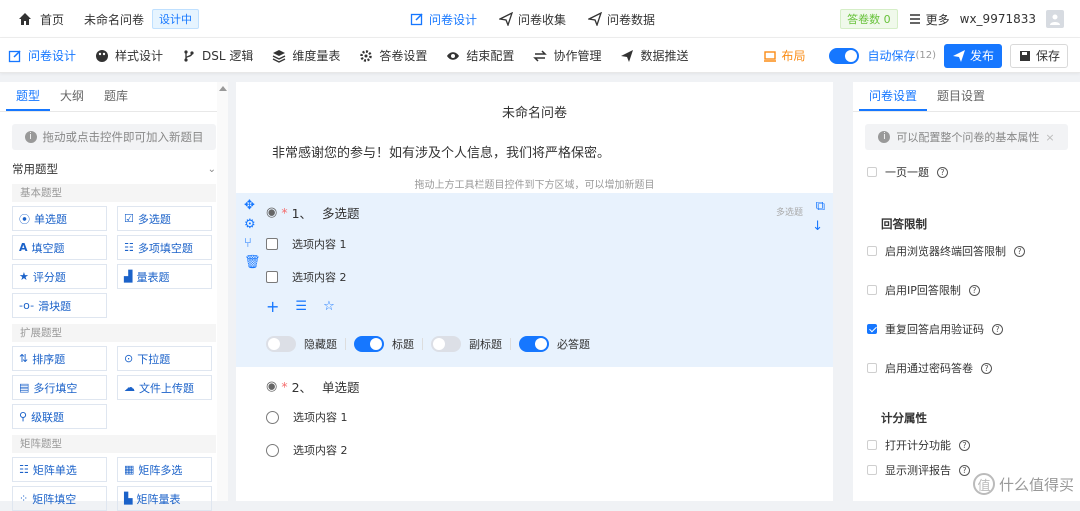  Describe the element at coordinates (820, 206) in the screenshot. I see `copy-icon: ⧉` at that location.